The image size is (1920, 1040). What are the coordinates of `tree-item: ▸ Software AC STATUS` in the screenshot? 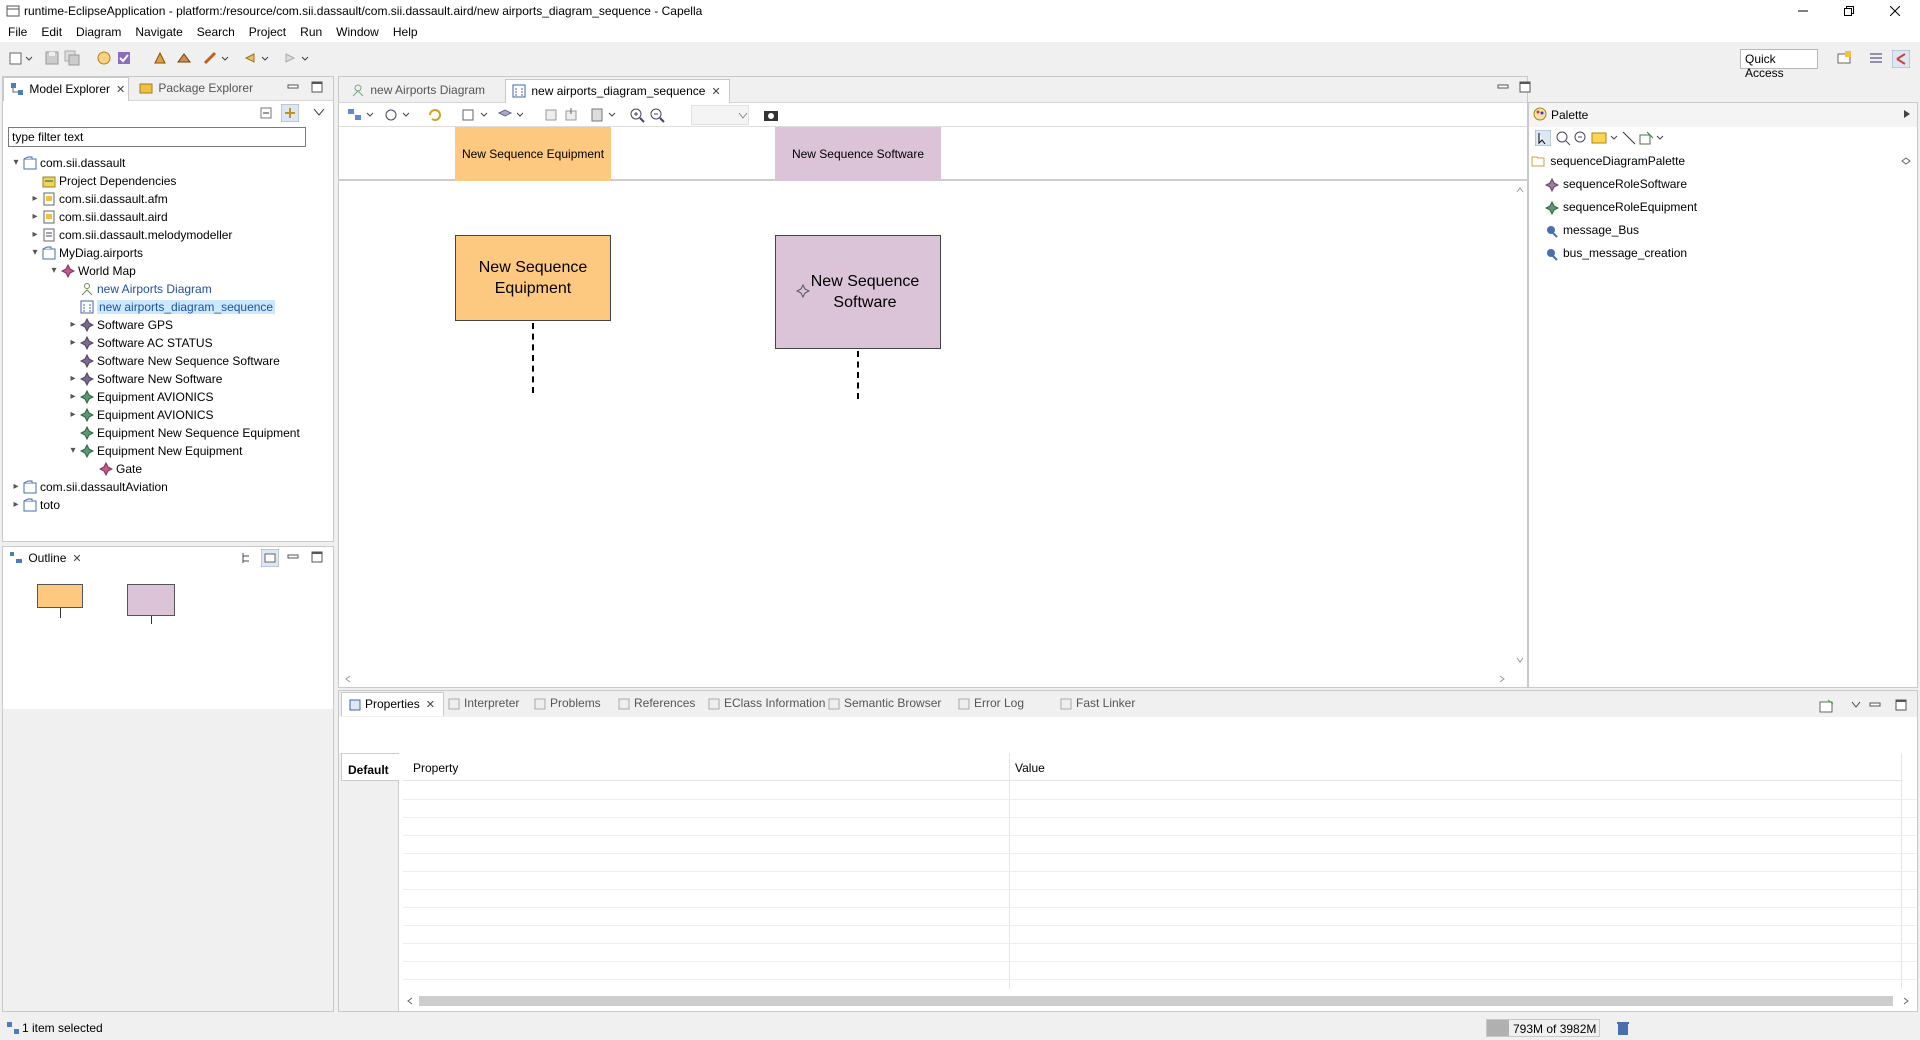 It's located at (139, 342).